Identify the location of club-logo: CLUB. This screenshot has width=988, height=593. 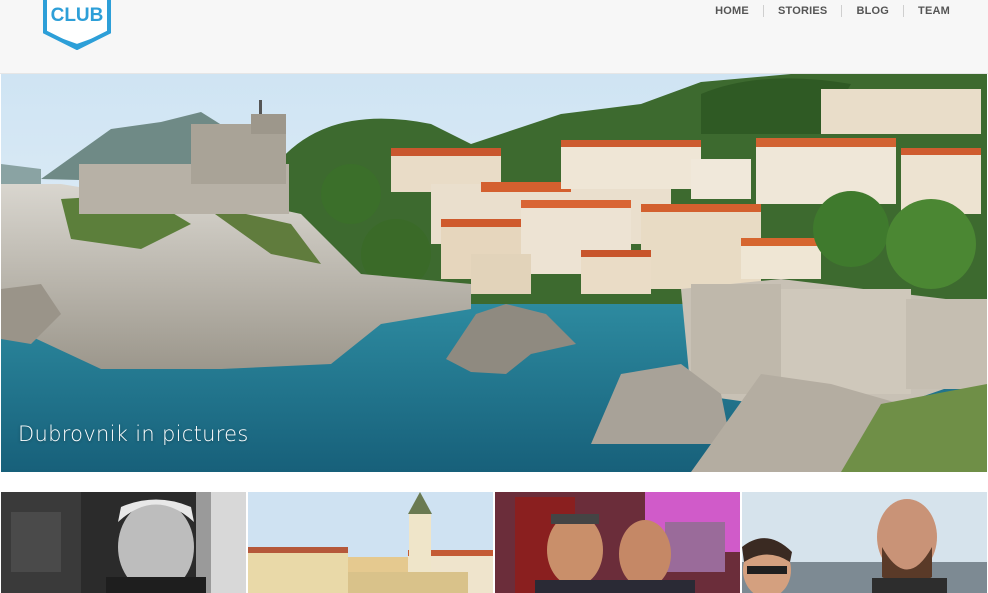
(77, 25).